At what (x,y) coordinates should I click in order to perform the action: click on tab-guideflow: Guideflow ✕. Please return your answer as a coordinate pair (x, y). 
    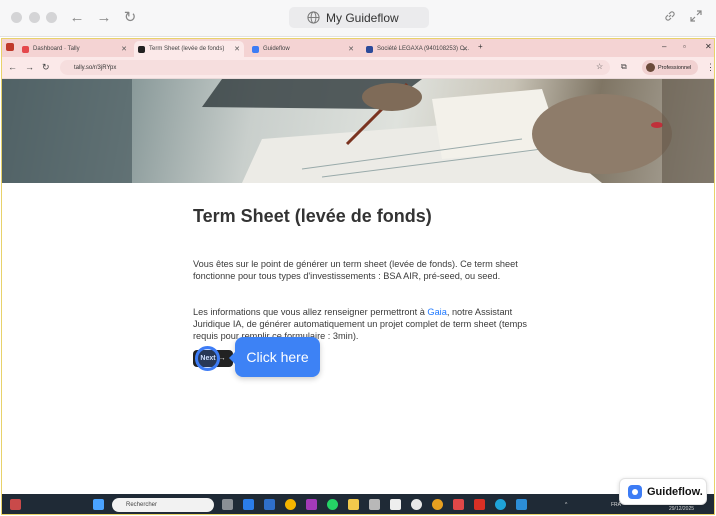
    Looking at the image, I should click on (303, 49).